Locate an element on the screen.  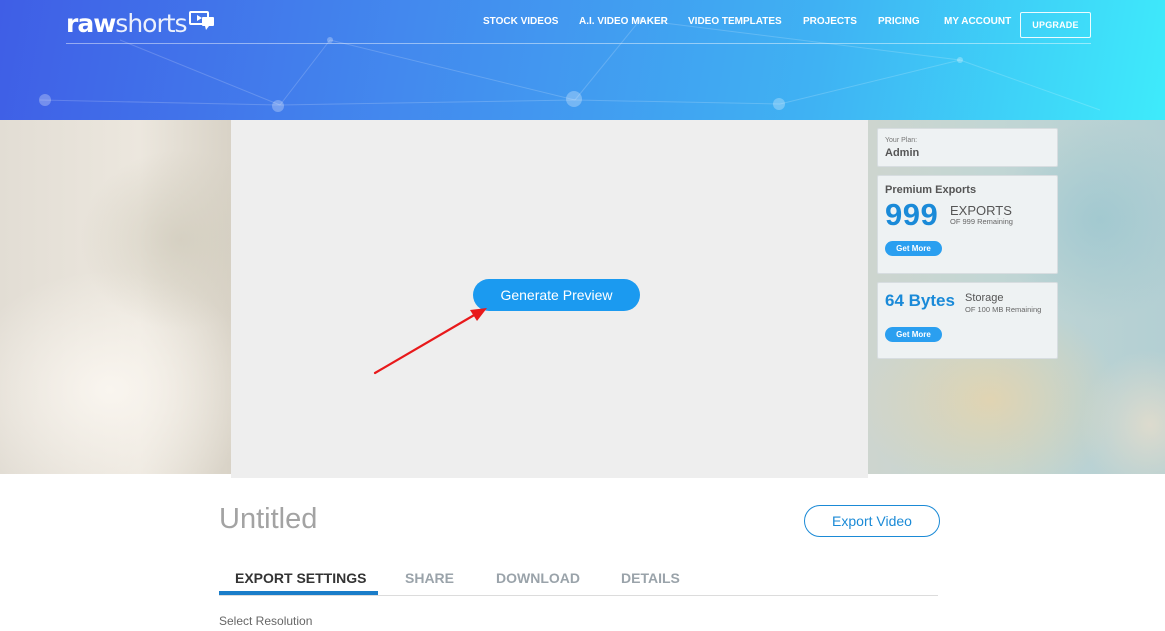
exports-unit: EXPORTS is located at coordinates (981, 210).